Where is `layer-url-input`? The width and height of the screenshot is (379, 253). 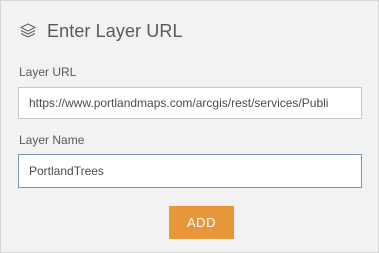
layer-url-input is located at coordinates (190, 103).